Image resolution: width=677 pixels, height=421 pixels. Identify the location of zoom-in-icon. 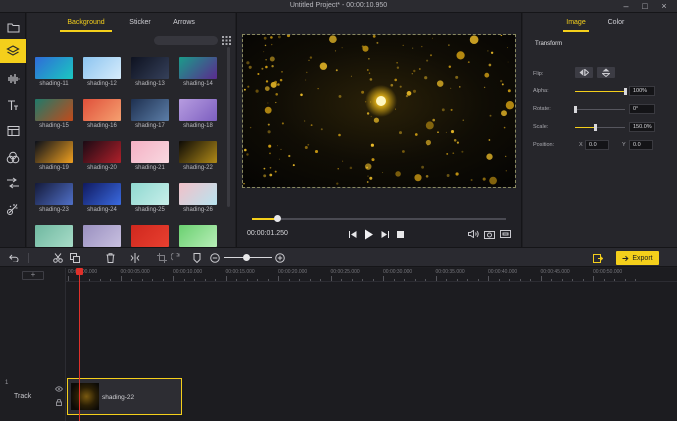
(280, 258).